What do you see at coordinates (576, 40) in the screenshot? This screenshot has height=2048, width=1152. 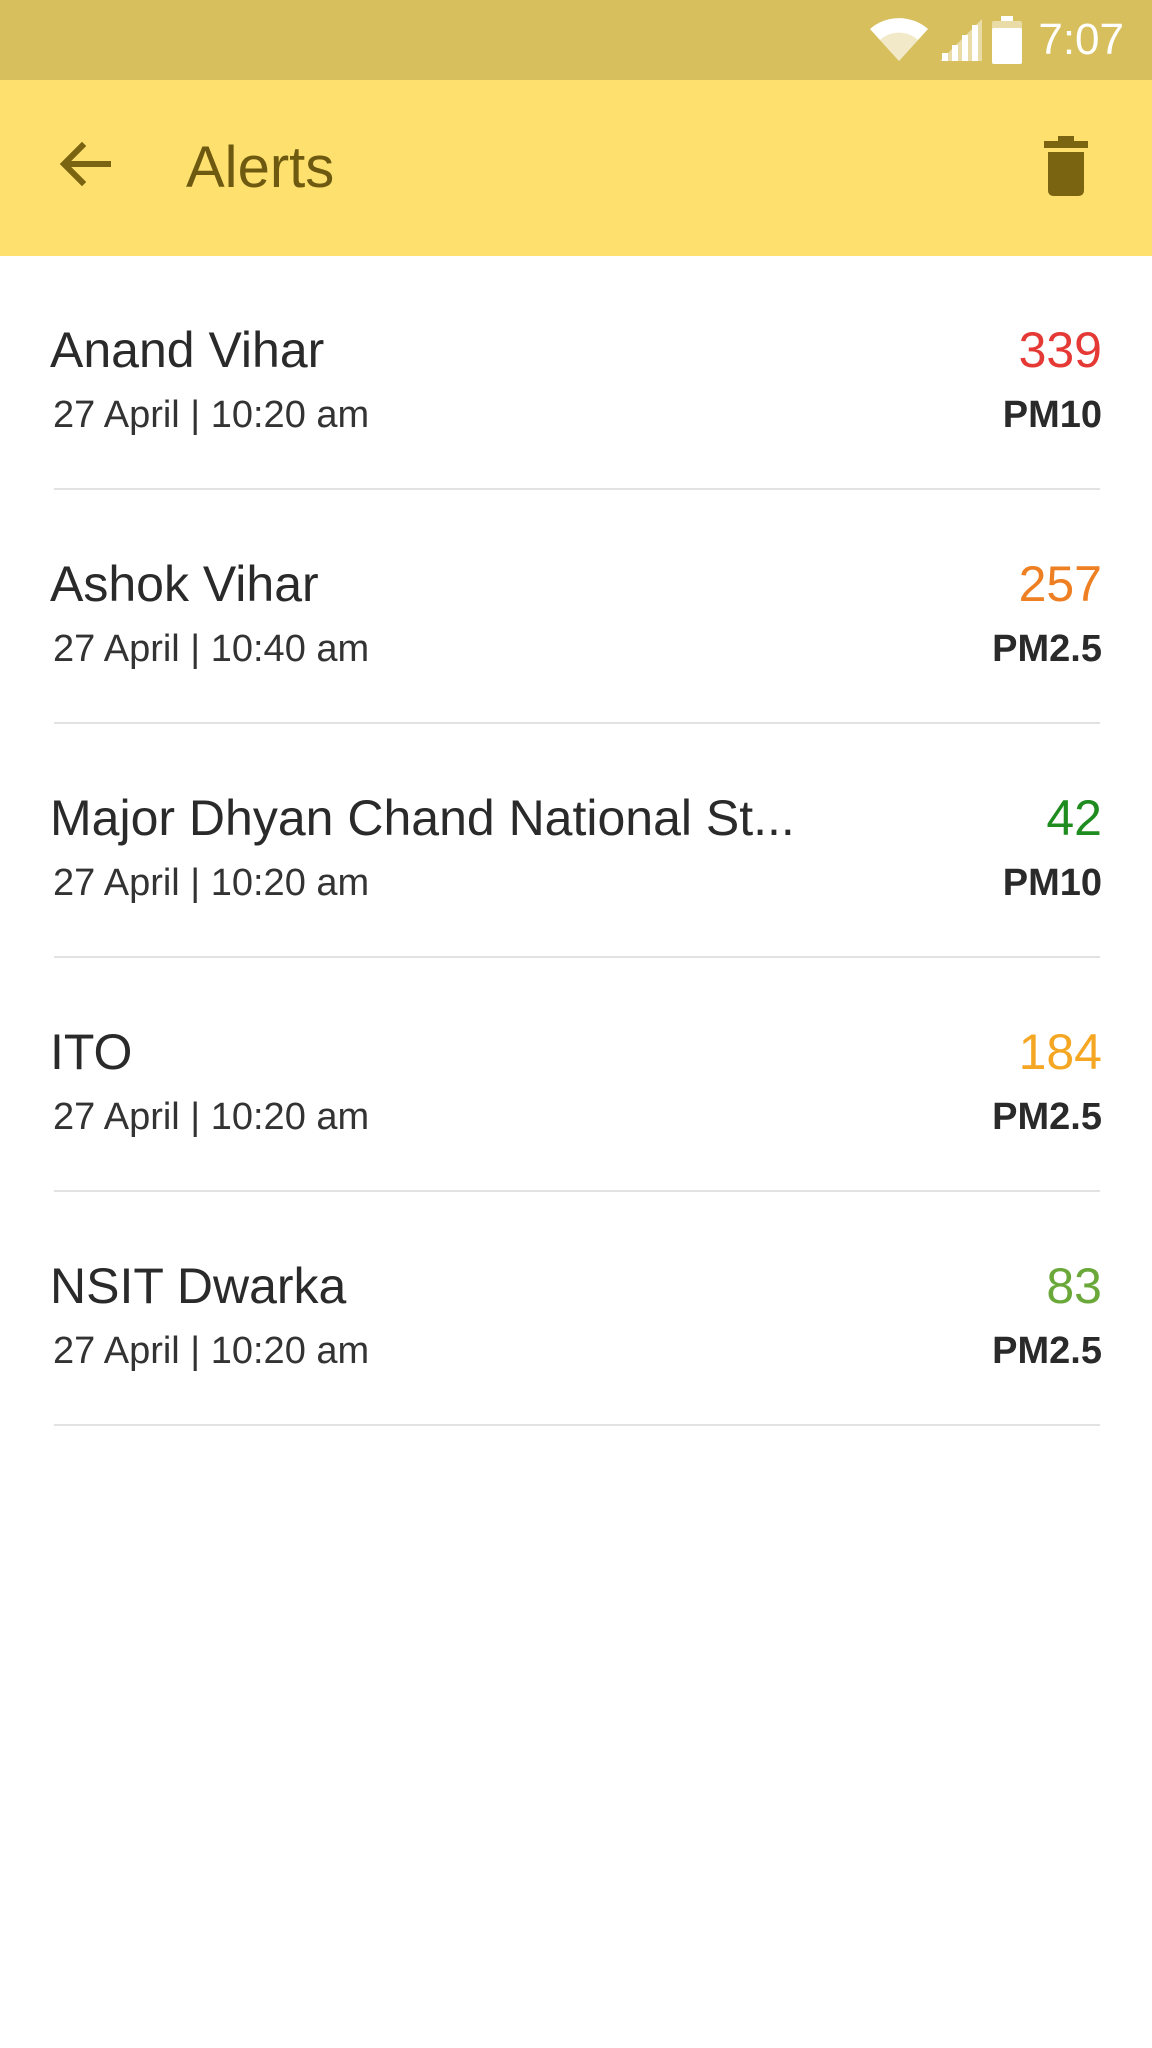 I see `status-bar: 7:07` at bounding box center [576, 40].